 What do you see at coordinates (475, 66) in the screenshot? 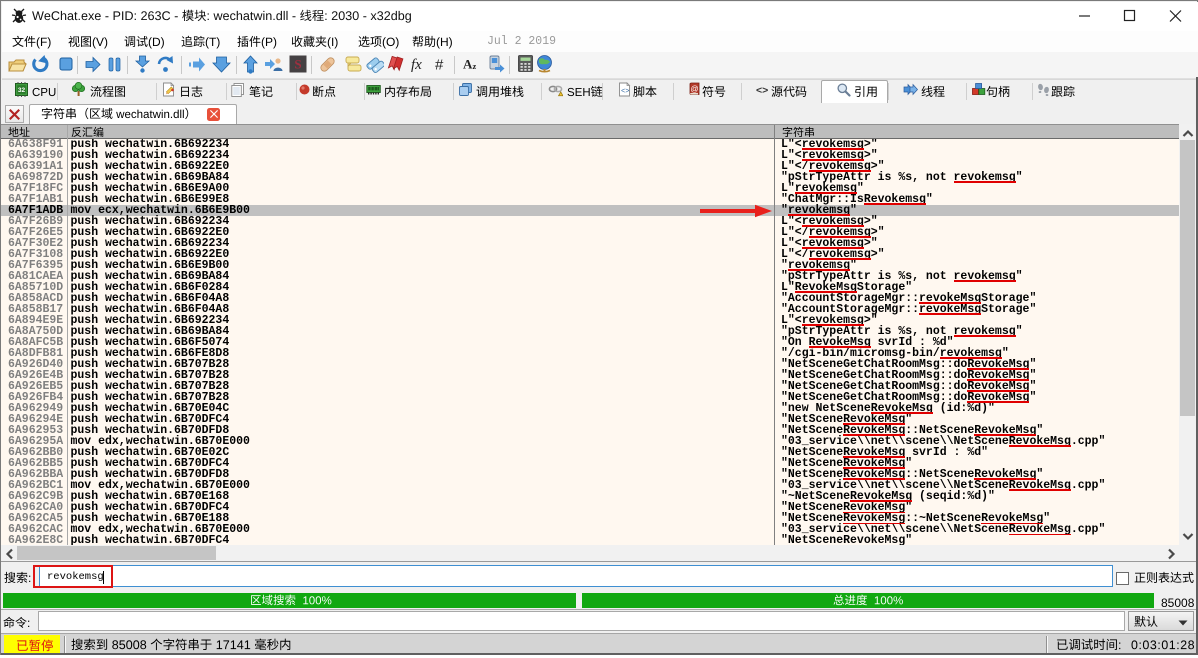
I see `svg-text: z` at bounding box center [475, 66].